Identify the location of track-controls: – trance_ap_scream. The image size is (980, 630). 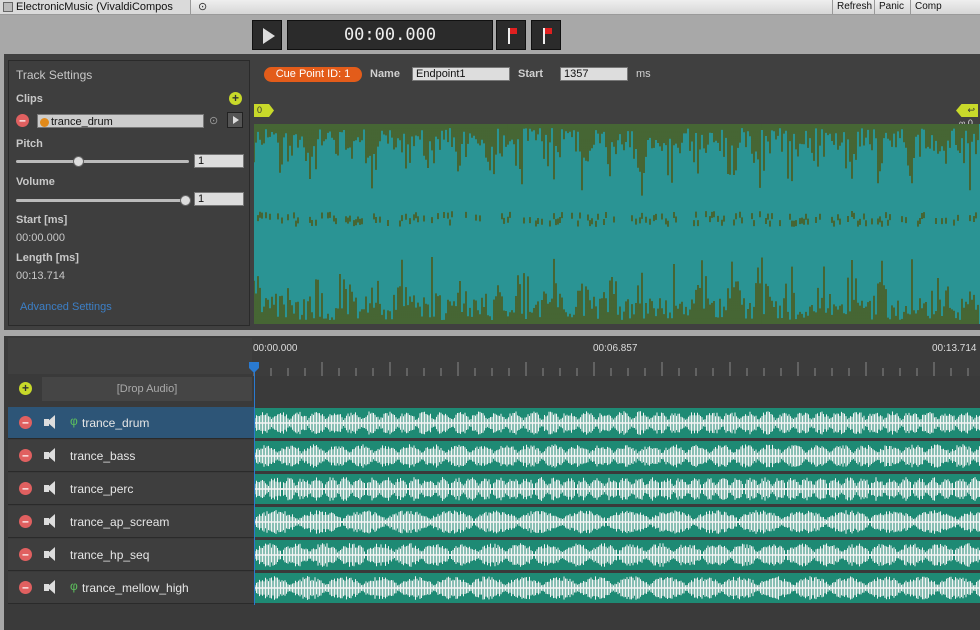
(131, 522).